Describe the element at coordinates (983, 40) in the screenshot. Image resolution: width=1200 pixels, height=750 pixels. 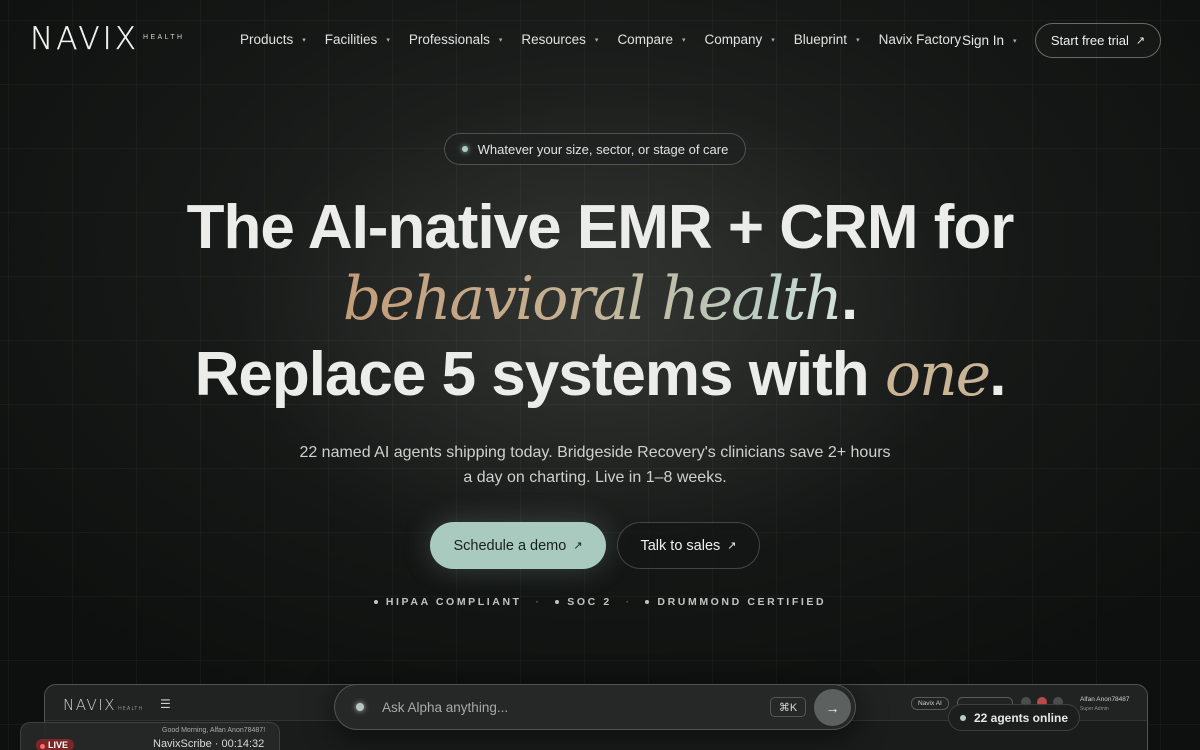
I see `sign-in-label: Sign In` at that location.